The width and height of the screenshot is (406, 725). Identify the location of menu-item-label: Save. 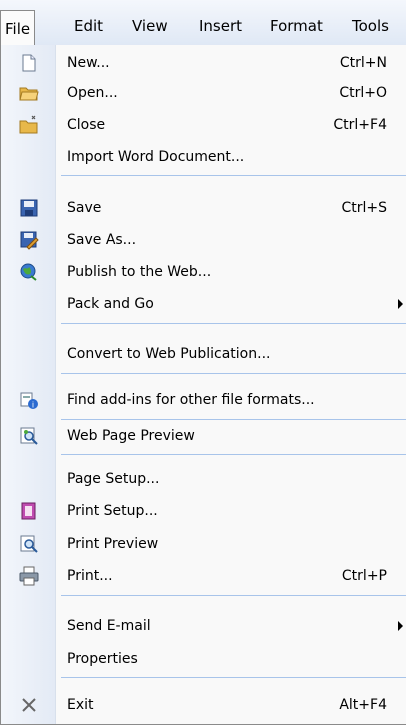
(84, 208).